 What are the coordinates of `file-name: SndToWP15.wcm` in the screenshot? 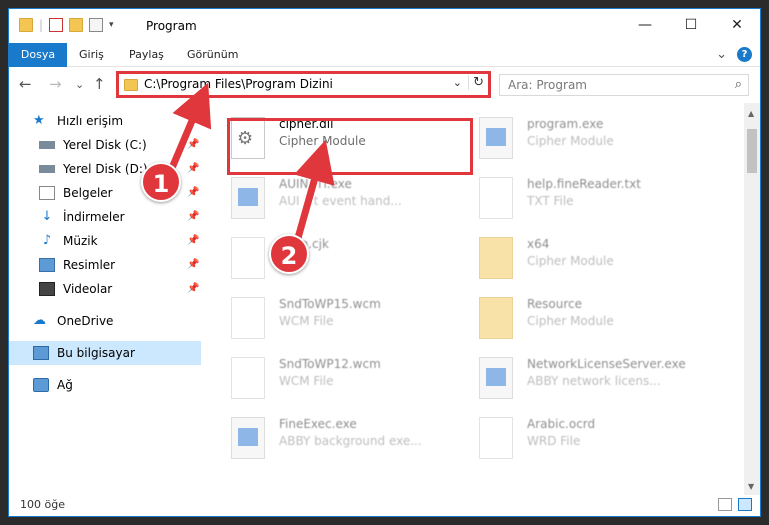 It's located at (330, 304).